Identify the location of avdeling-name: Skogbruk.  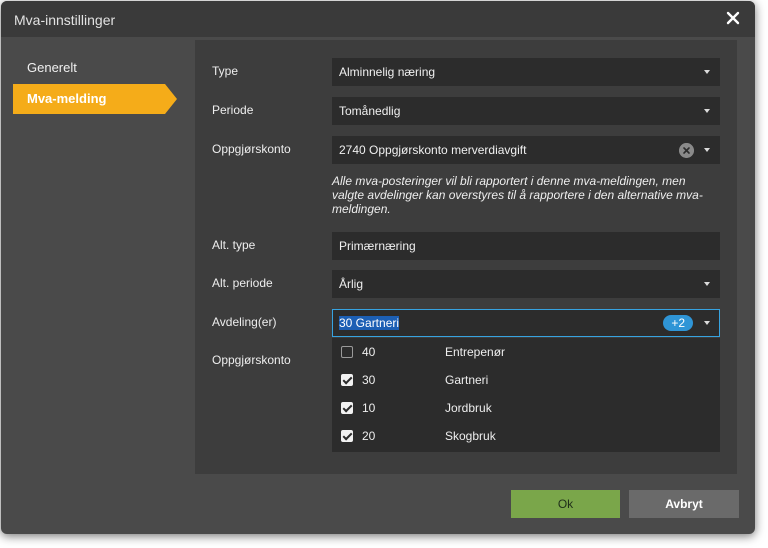
(470, 436).